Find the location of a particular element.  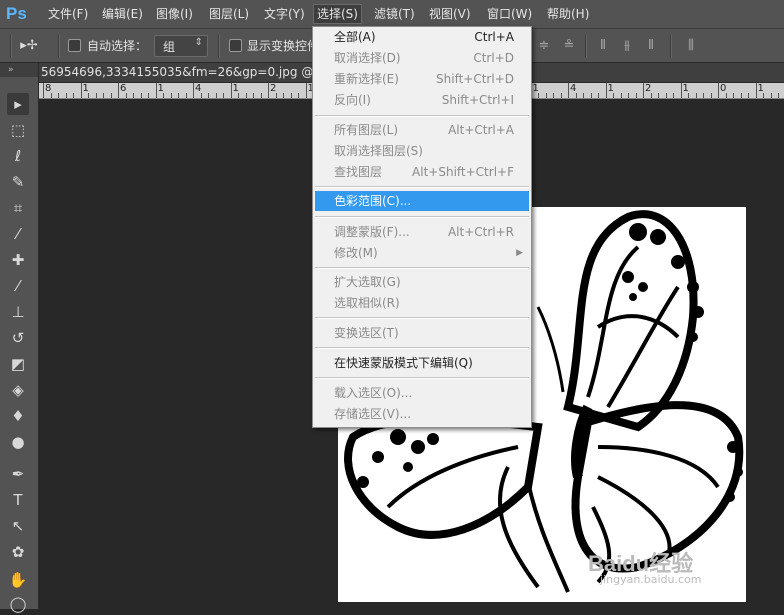

auto-select-value: 组 is located at coordinates (169, 47).